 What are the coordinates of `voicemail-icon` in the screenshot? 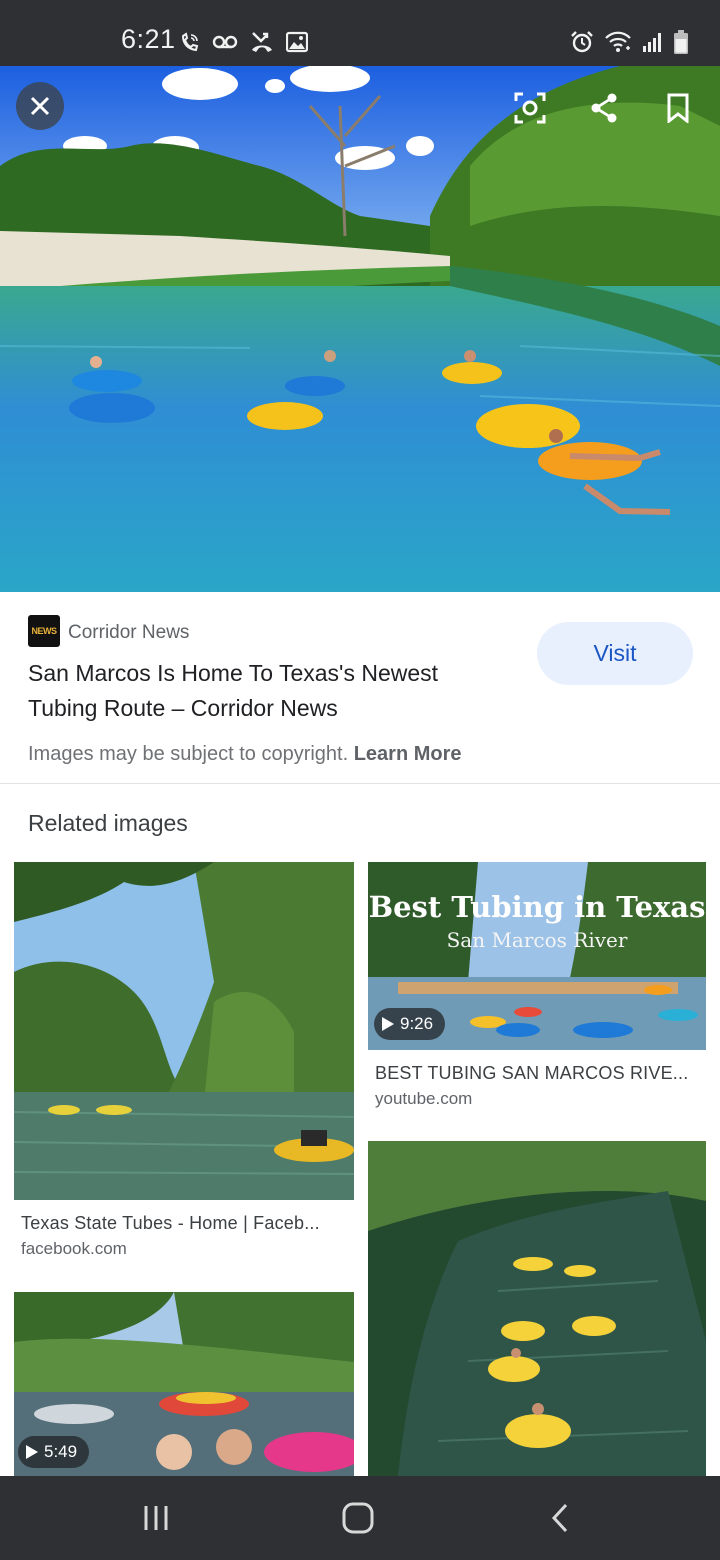 It's located at (225, 42).